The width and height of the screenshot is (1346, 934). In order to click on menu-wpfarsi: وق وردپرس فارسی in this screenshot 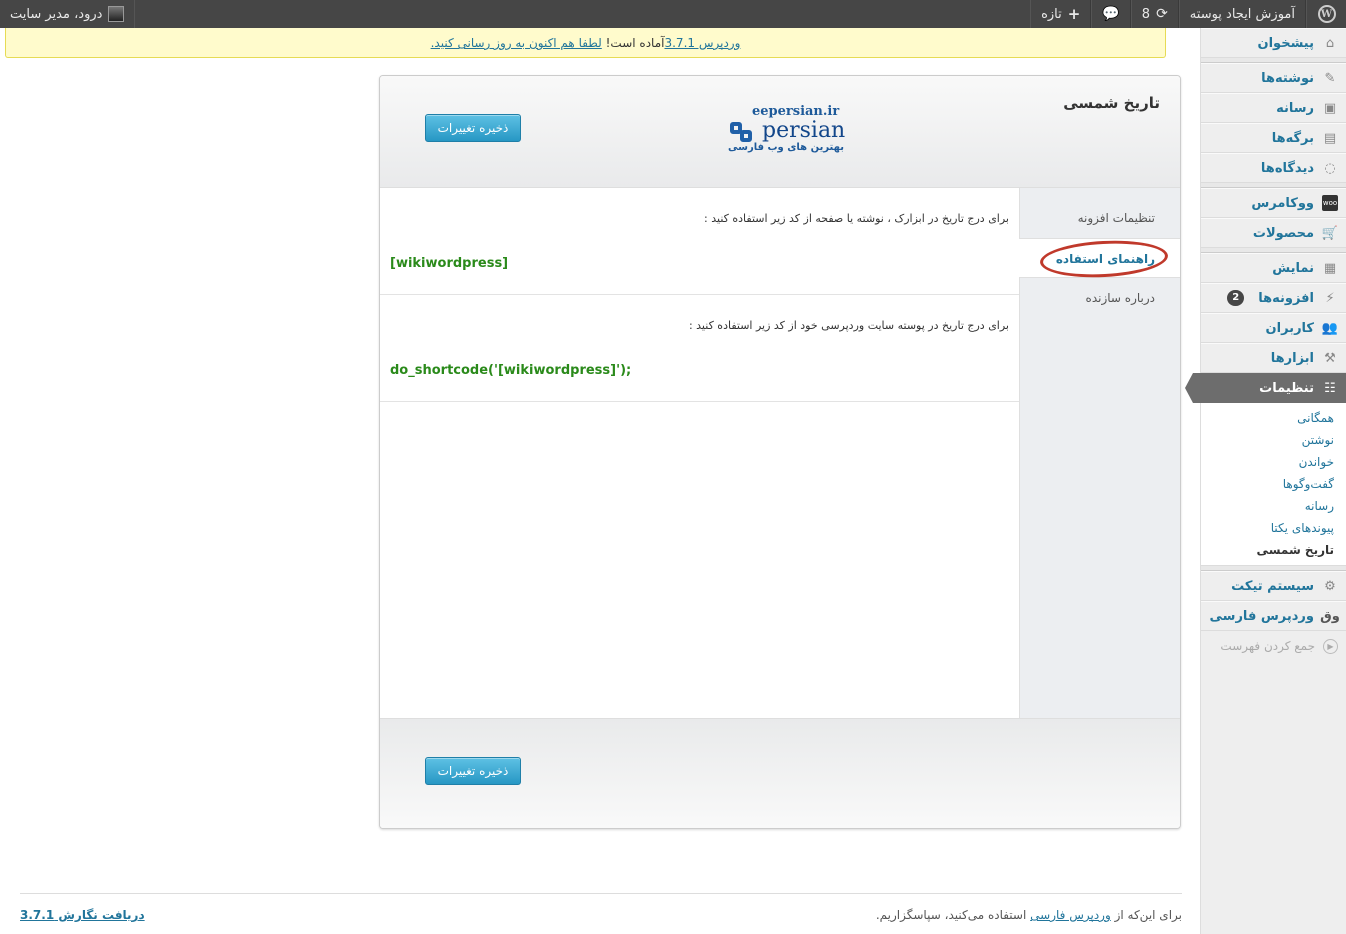, I will do `click(1273, 616)`.